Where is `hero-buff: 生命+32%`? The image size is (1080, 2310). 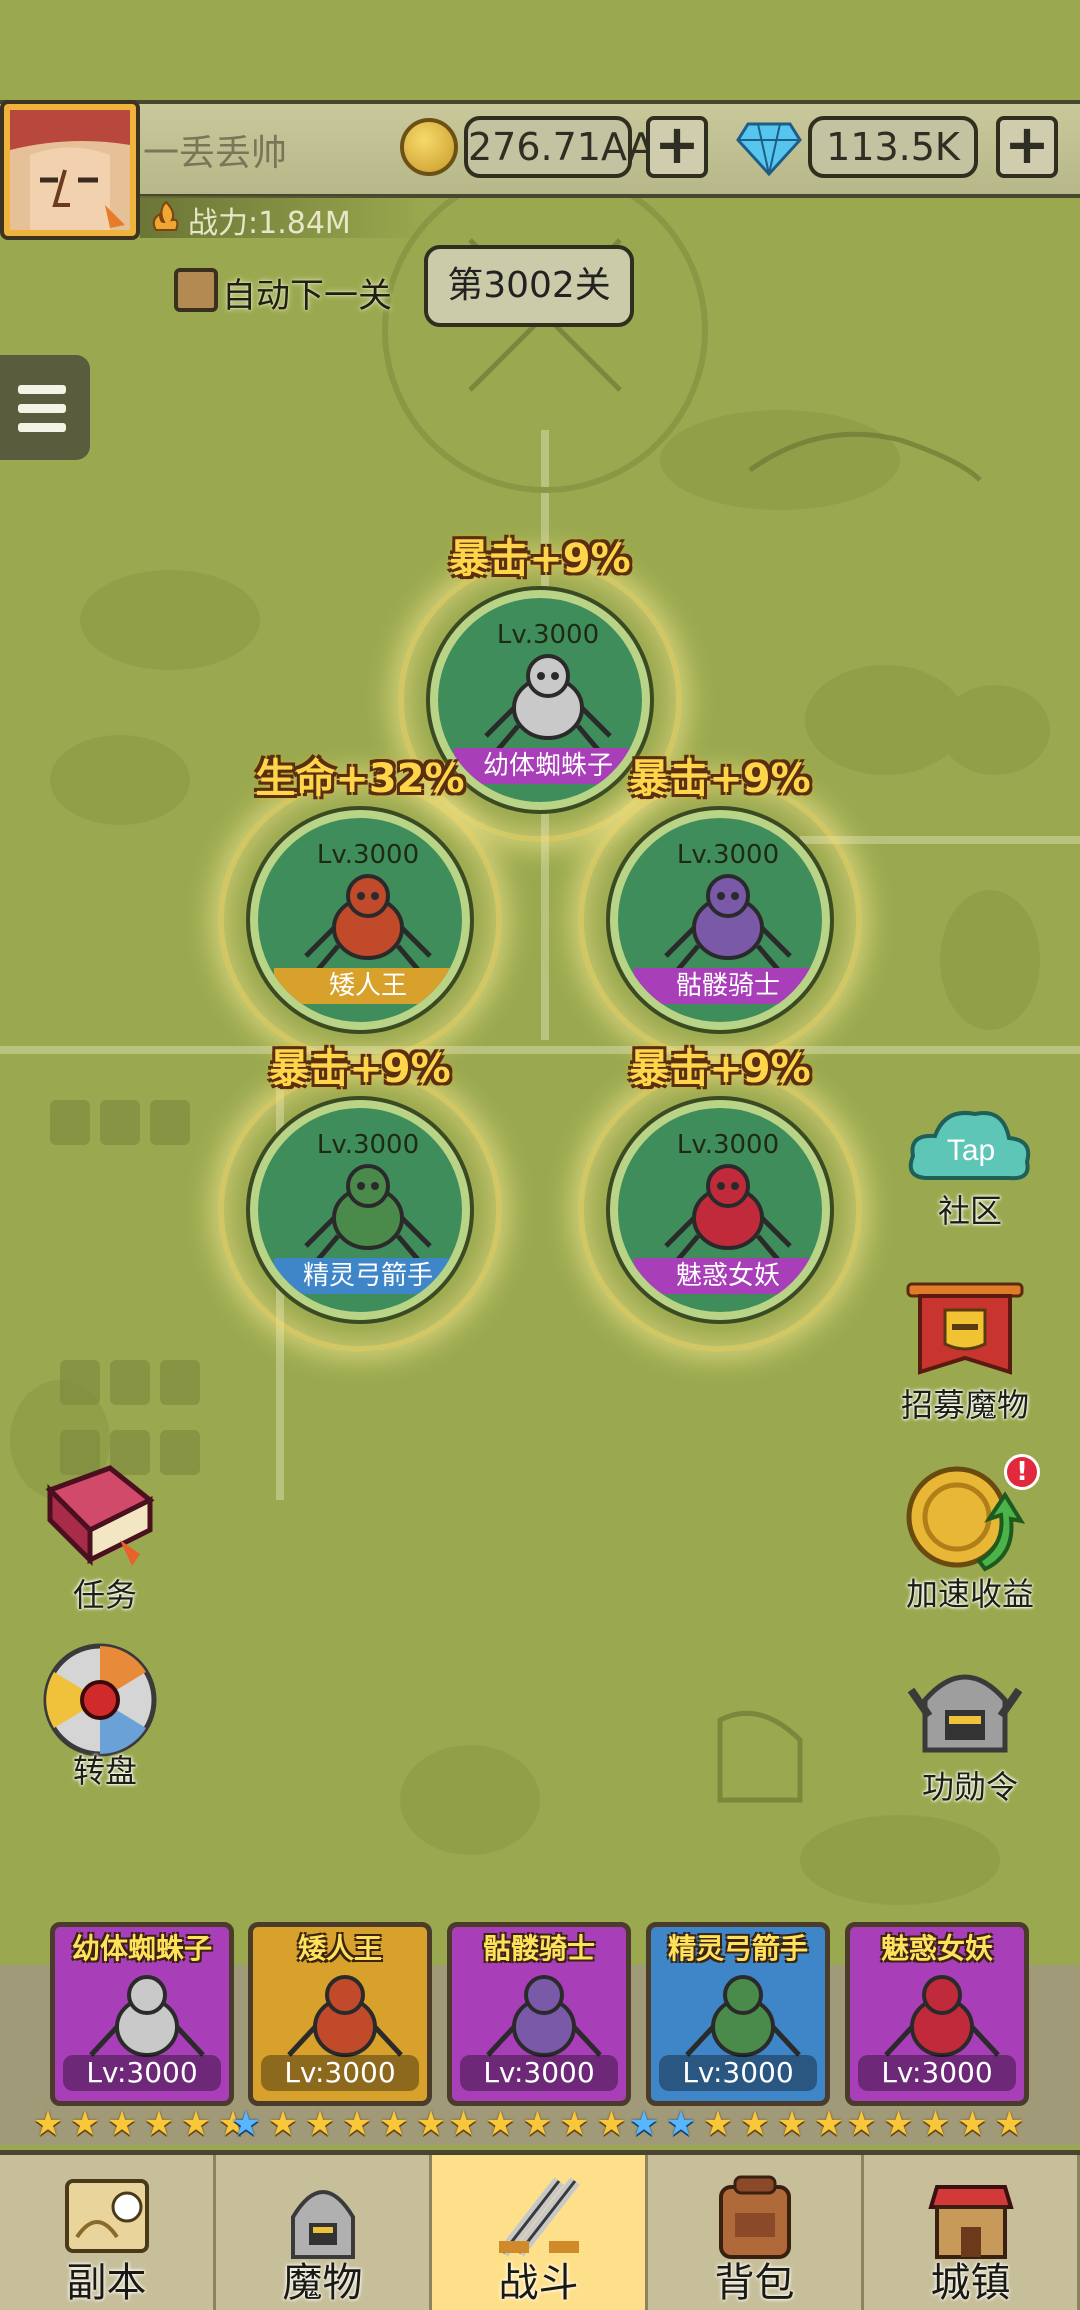 hero-buff: 生命+32% is located at coordinates (360, 779).